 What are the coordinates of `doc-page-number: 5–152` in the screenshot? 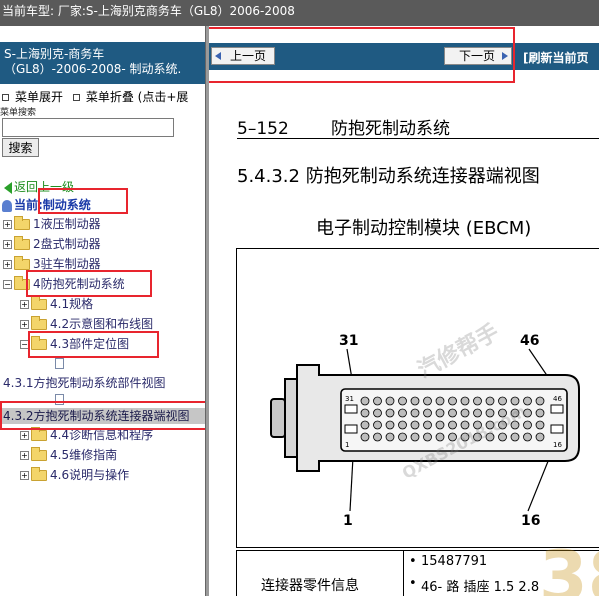 It's located at (263, 129).